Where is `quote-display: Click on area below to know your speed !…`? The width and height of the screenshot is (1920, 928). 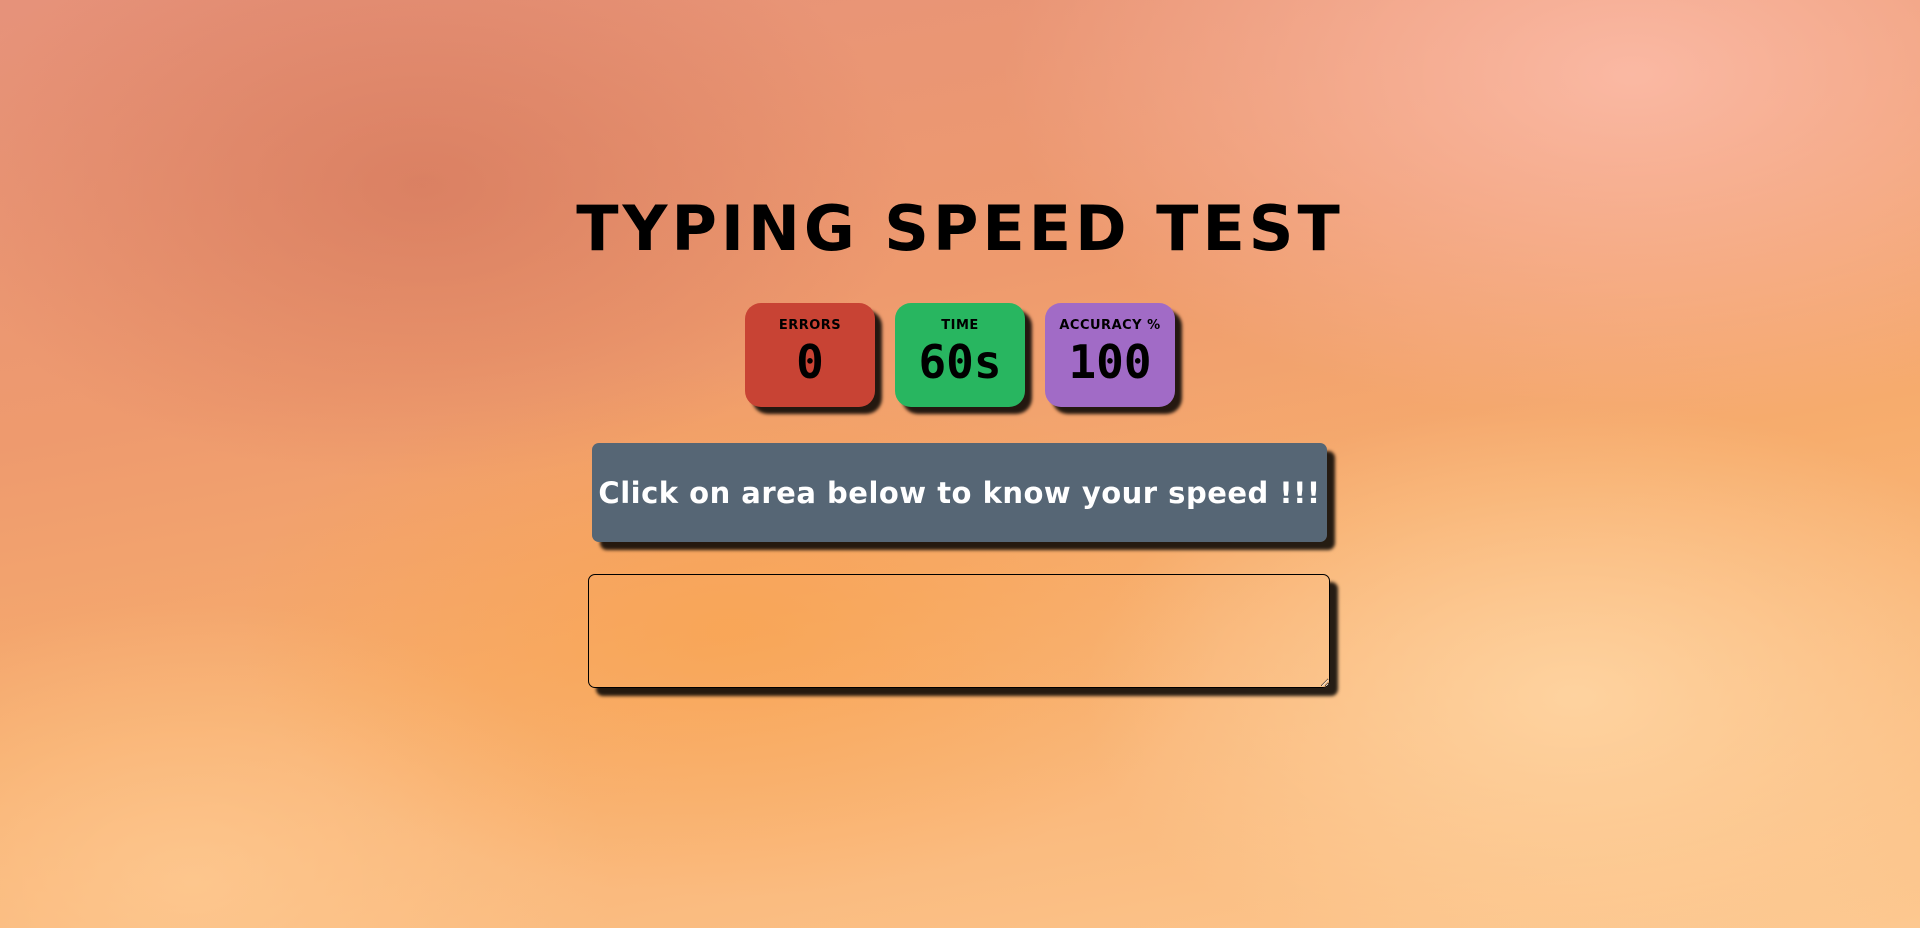 quote-display: Click on area below to know your speed !… is located at coordinates (959, 492).